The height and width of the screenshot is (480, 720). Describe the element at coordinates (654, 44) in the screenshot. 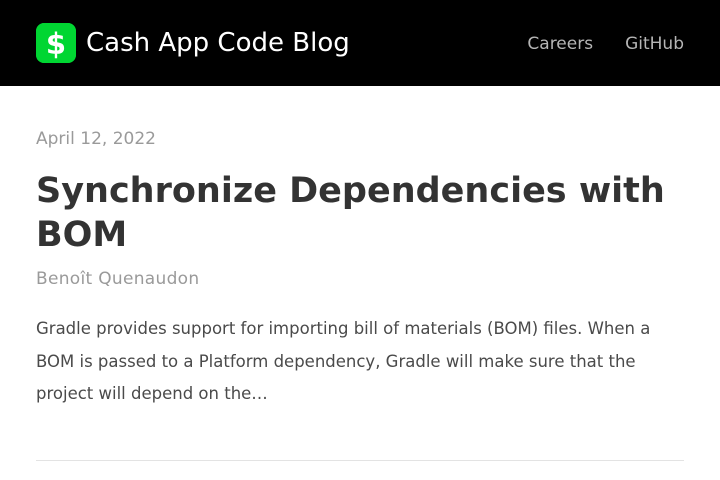

I see `nav-link-github: GitHub` at that location.